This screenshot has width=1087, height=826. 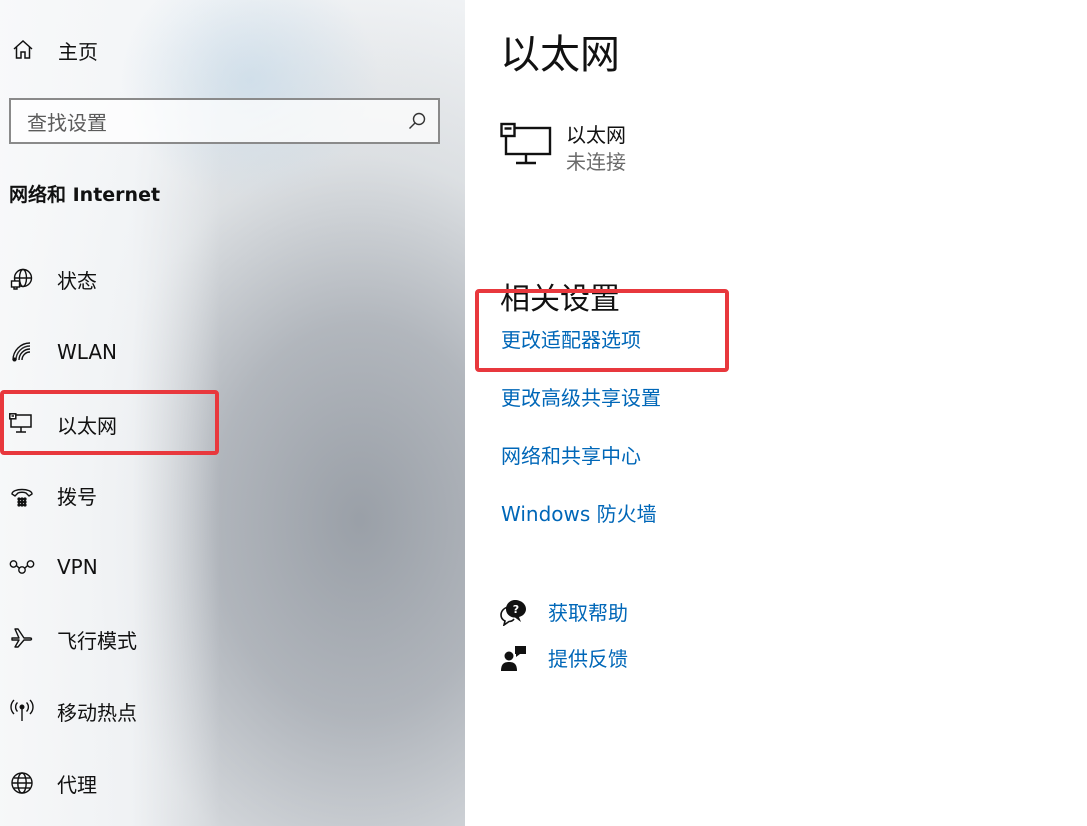 What do you see at coordinates (232, 639) in the screenshot?
I see `sidebar-item-airplane-mode: 飞行模式` at bounding box center [232, 639].